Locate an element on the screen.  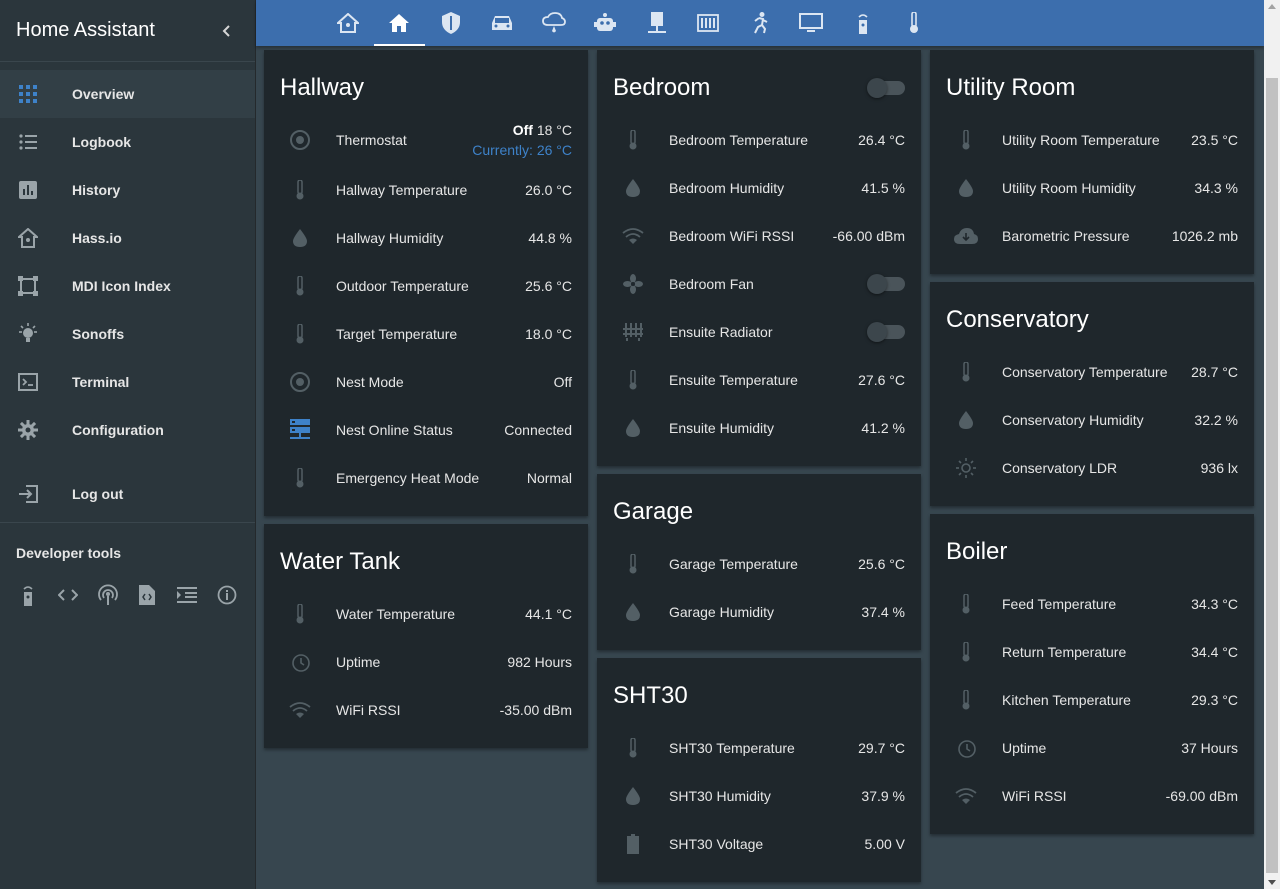
developer-tools-title: Developer tools is located at coordinates (69, 553).